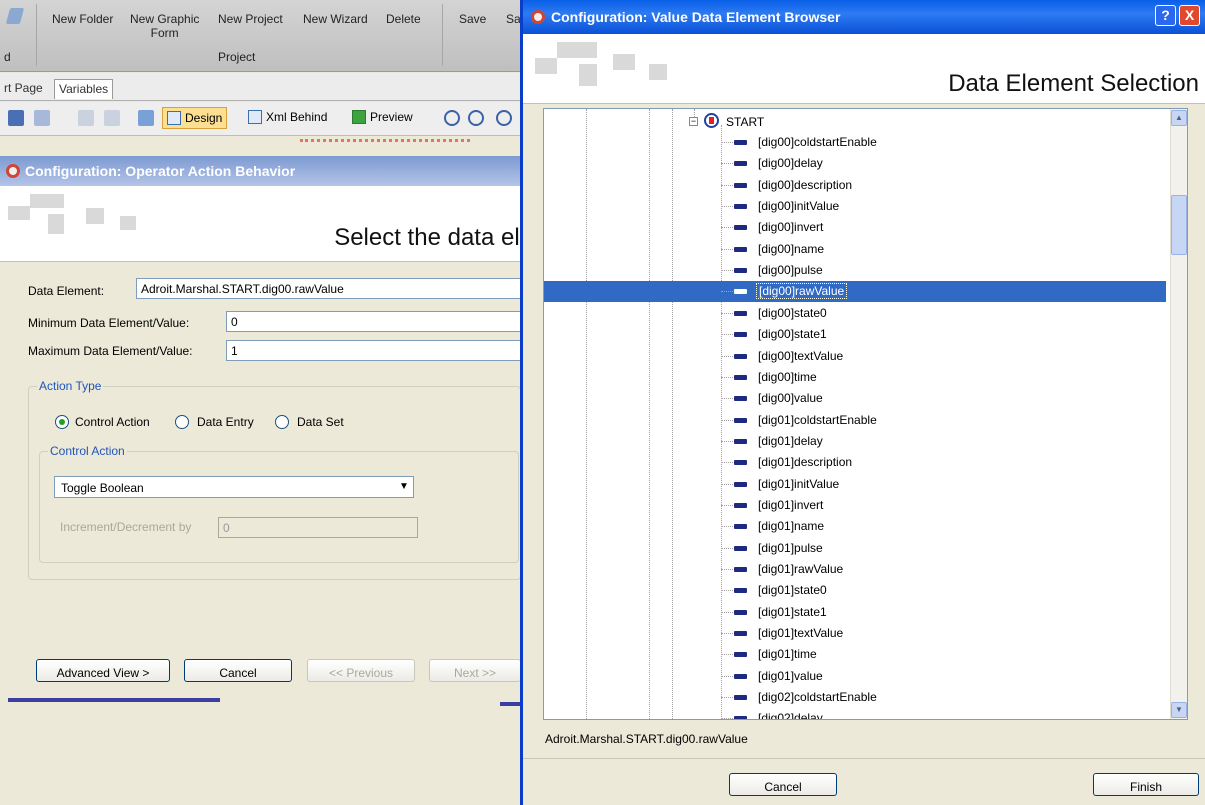  What do you see at coordinates (1189, 15) in the screenshot?
I see `close-button: X` at bounding box center [1189, 15].